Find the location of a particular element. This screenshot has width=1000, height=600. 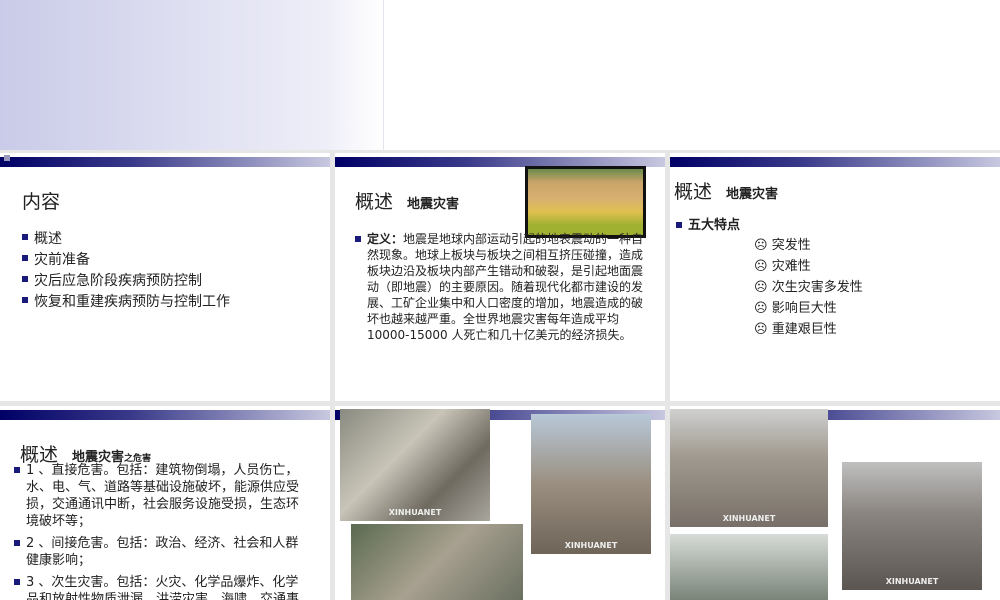

photo-collapsed-buildings: XINHUANET is located at coordinates (749, 468).